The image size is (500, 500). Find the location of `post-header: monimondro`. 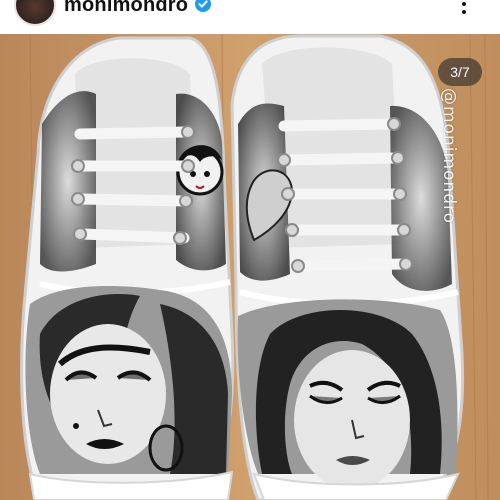

post-header: monimondro is located at coordinates (250, 17).